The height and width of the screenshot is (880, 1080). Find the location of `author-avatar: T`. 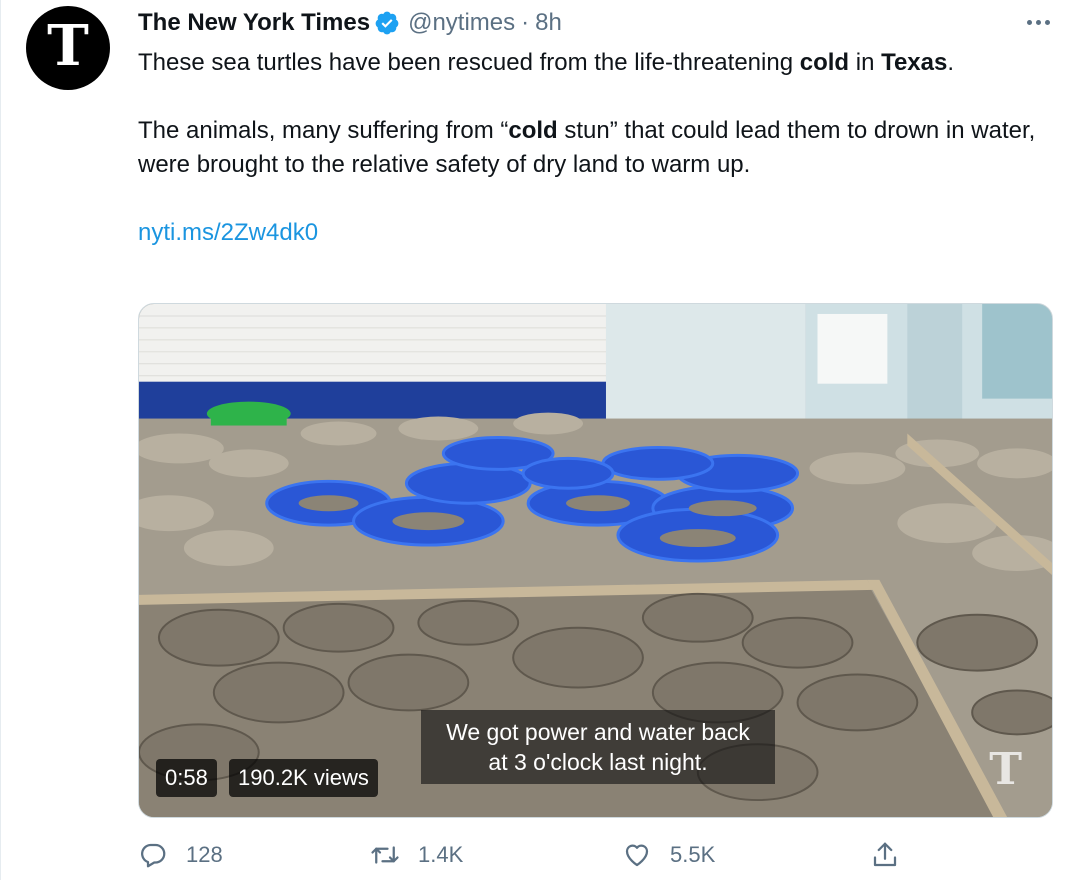

author-avatar: T is located at coordinates (68, 48).